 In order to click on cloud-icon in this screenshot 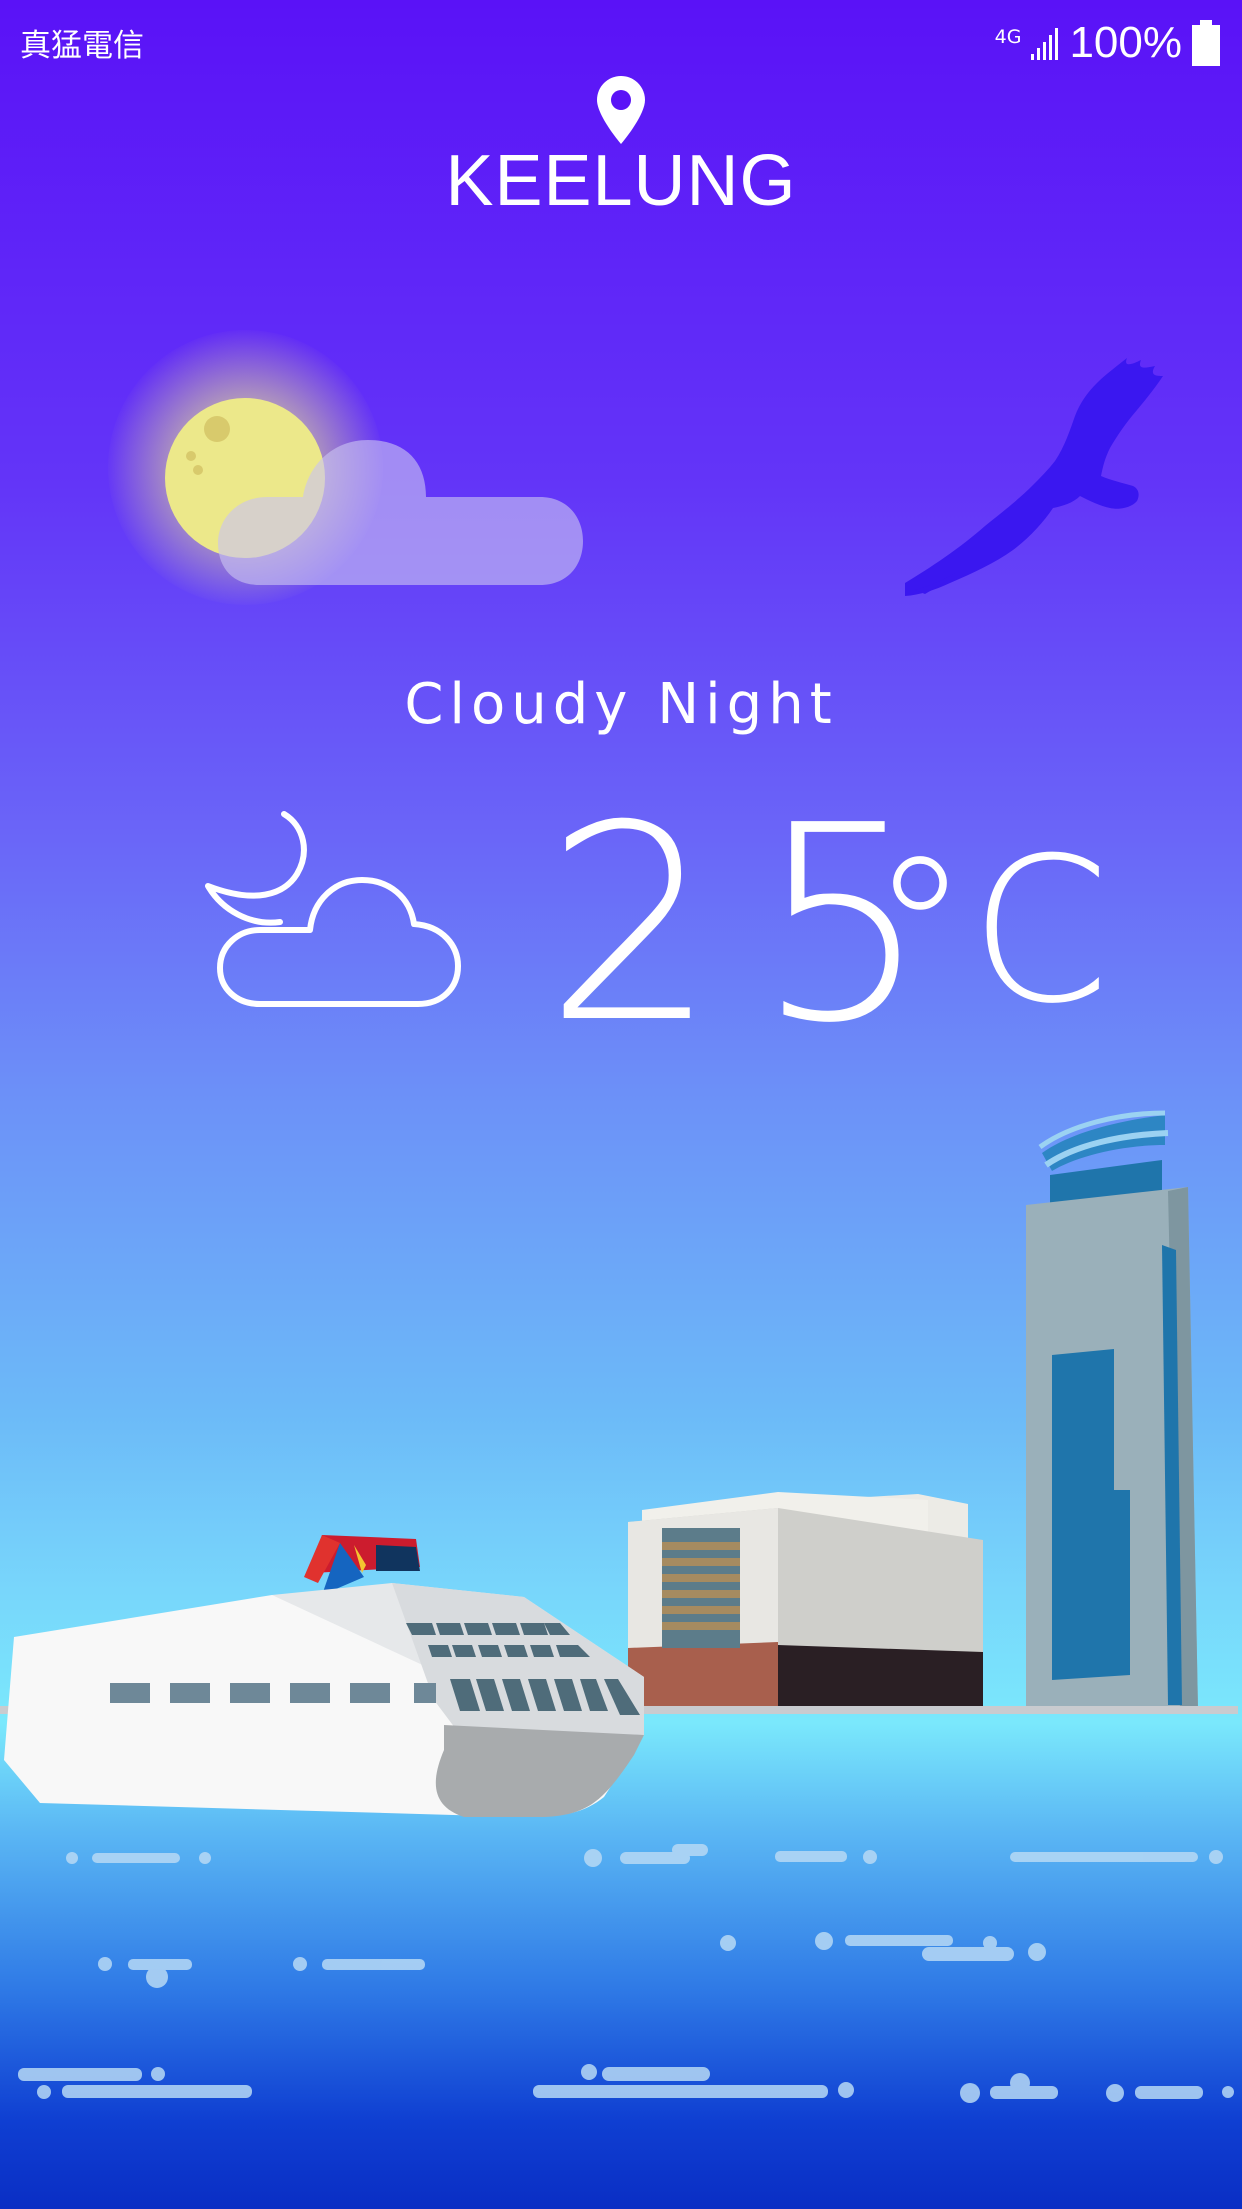, I will do `click(400, 512)`.